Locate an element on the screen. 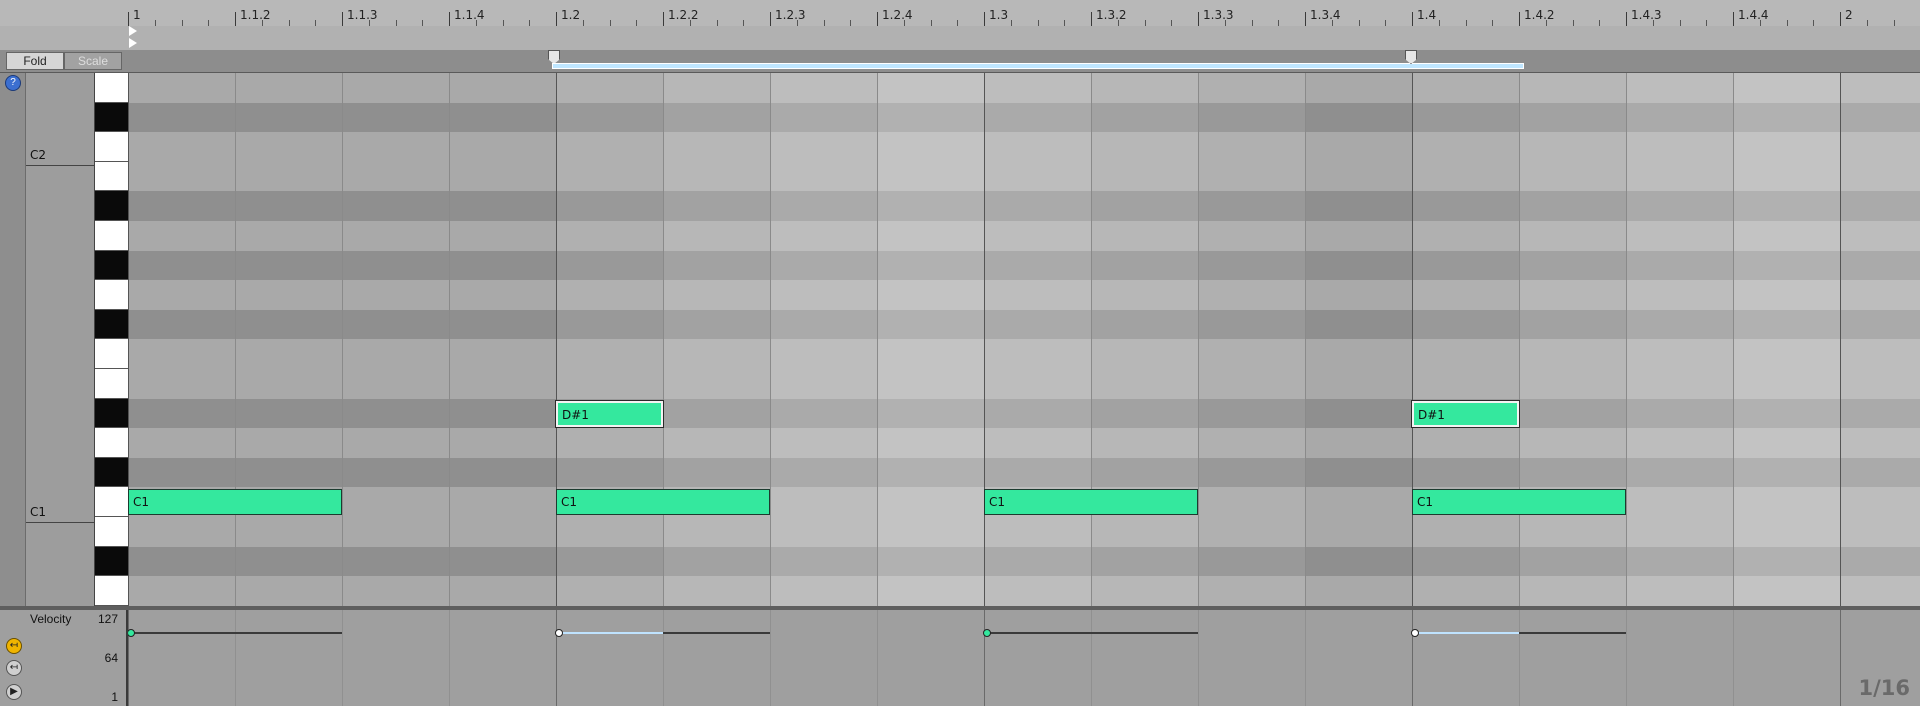  velocity-toggle-icon: ↤ is located at coordinates (14, 646).